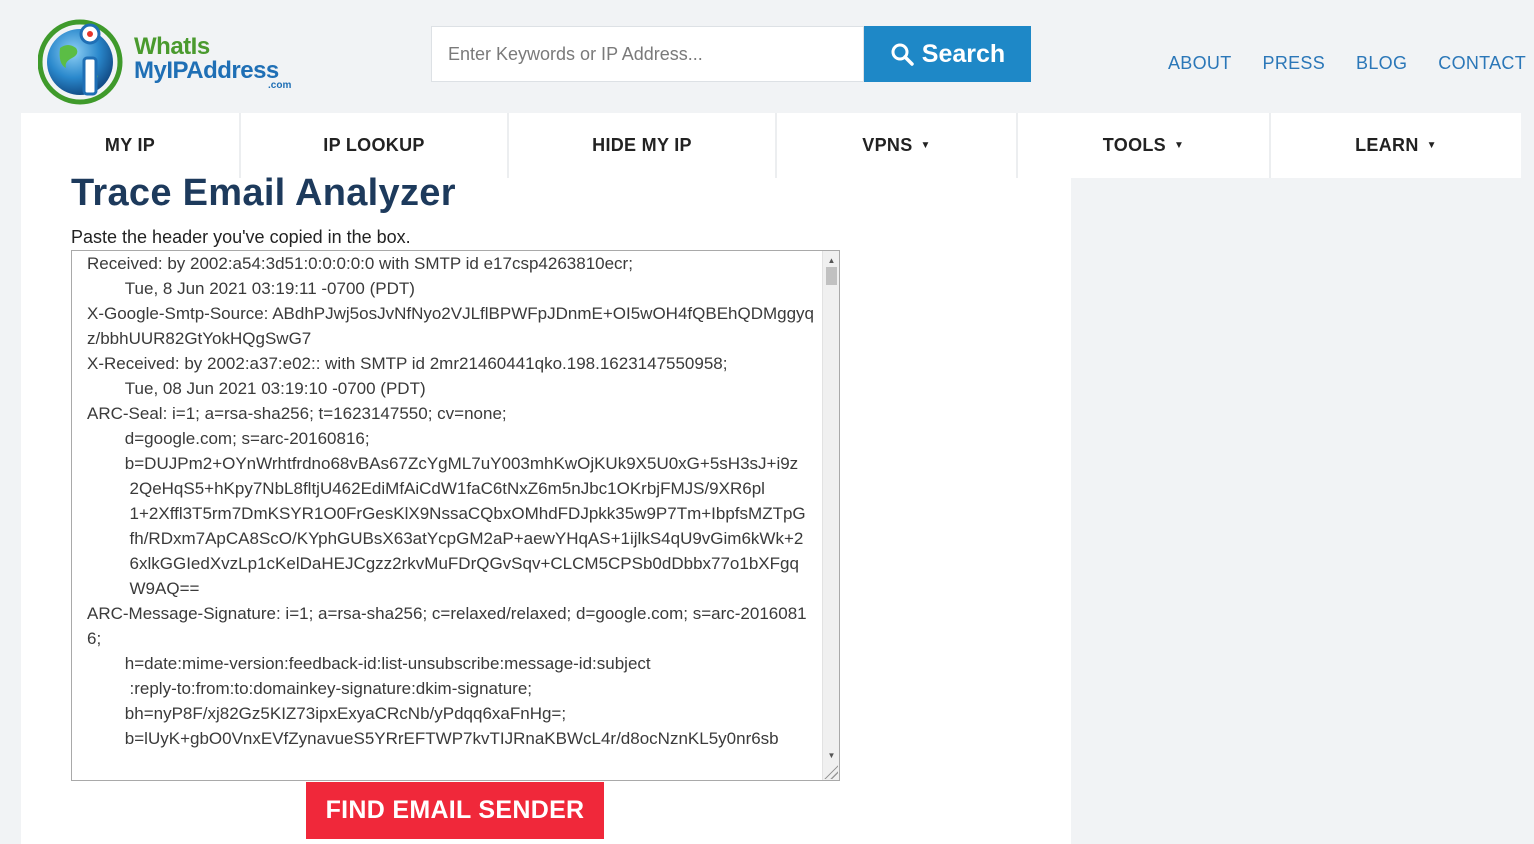  What do you see at coordinates (963, 53) in the screenshot?
I see `search-button-label: Search` at bounding box center [963, 53].